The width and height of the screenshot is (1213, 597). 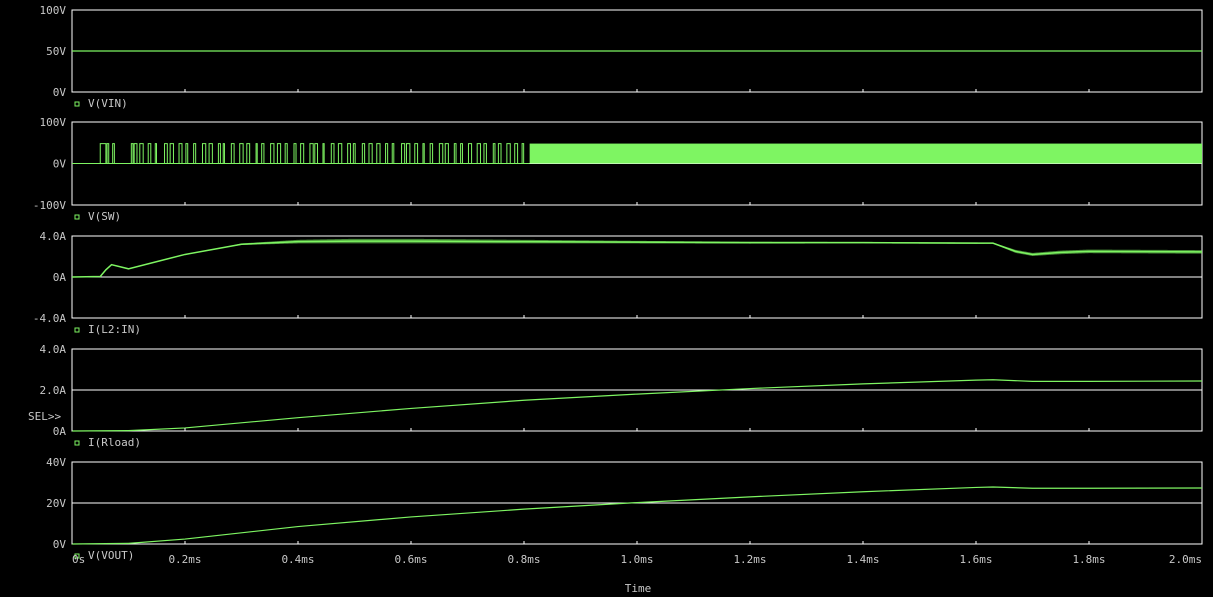 I want to click on x-tick-label: 0.2ms, so click(x=184, y=559).